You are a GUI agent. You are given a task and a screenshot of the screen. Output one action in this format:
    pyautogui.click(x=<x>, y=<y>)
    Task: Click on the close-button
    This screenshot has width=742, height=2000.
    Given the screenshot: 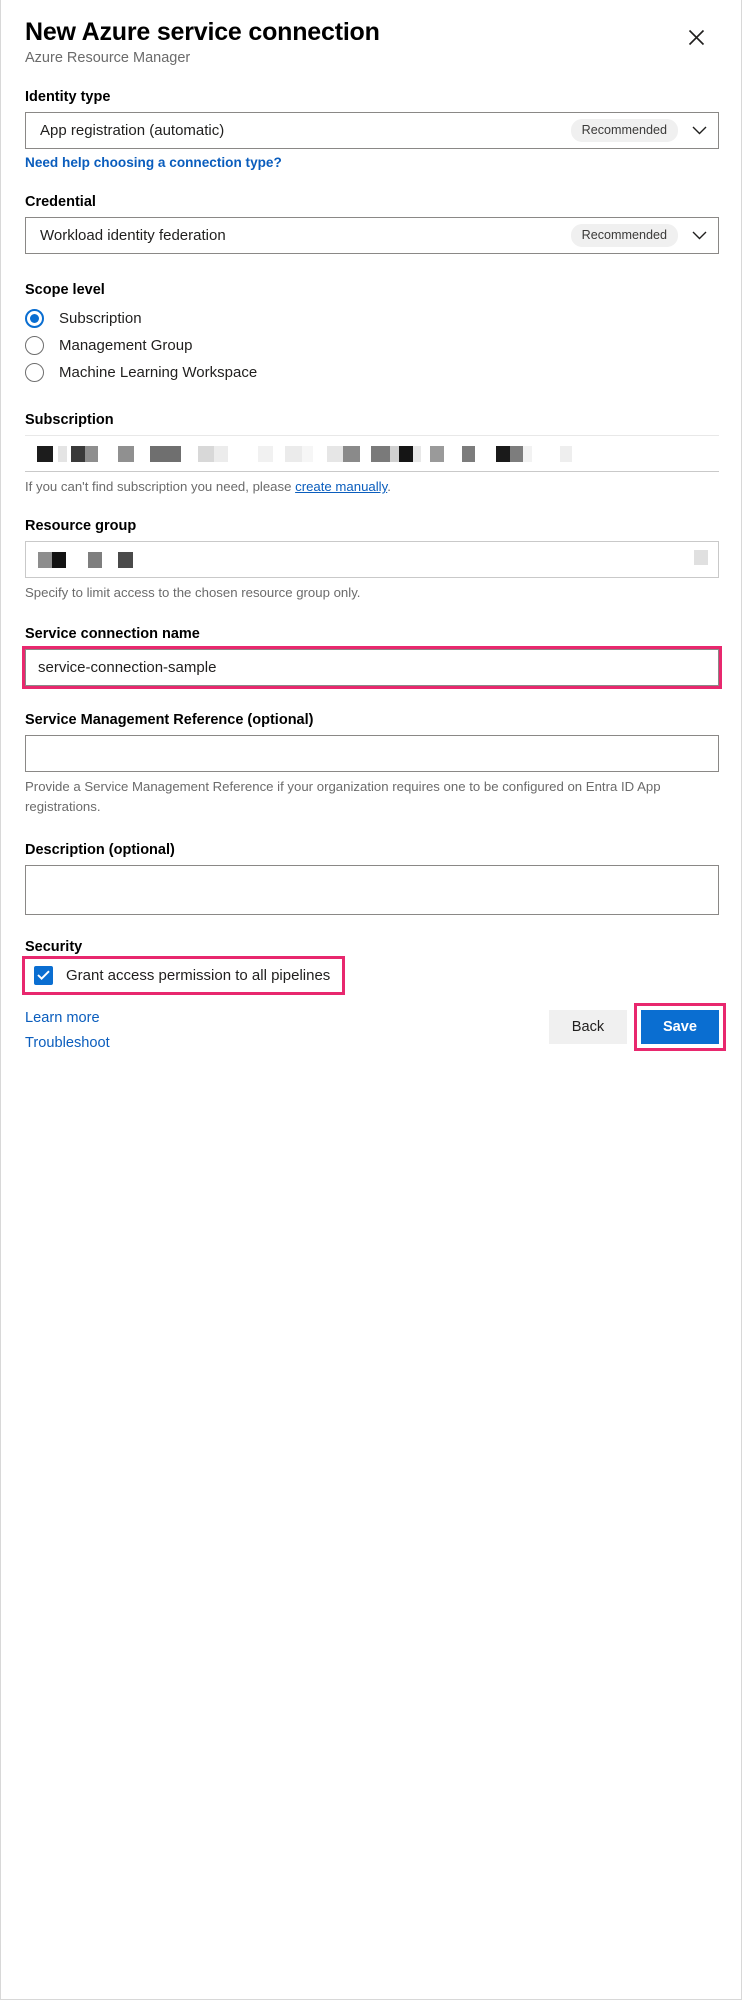 What is the action you would take?
    pyautogui.click(x=696, y=37)
    